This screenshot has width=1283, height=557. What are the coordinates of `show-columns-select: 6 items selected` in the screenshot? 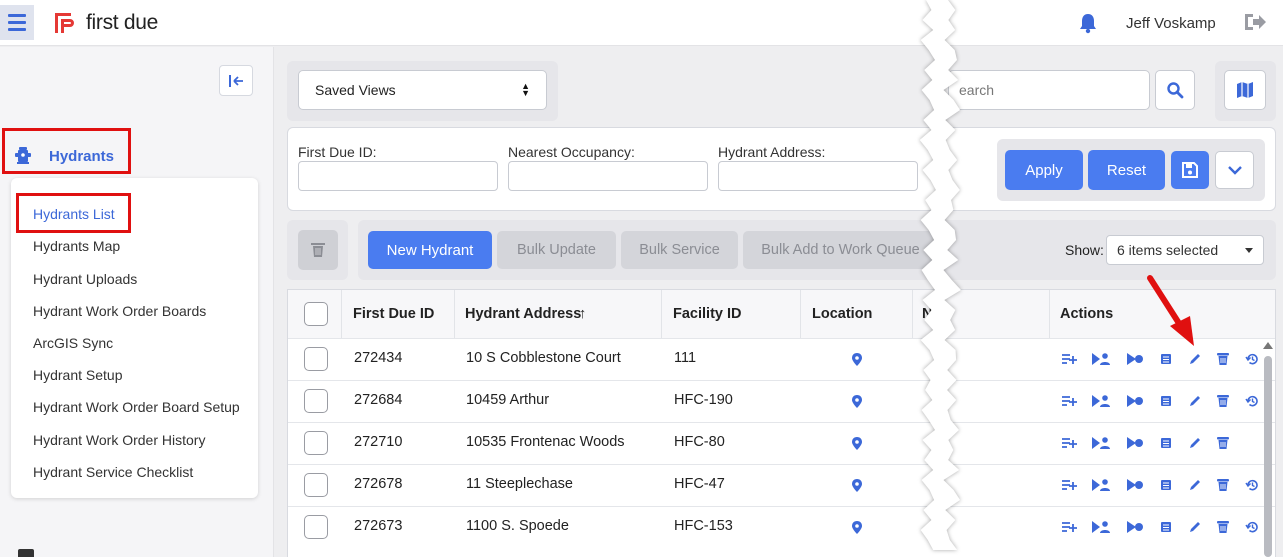 It's located at (1185, 250).